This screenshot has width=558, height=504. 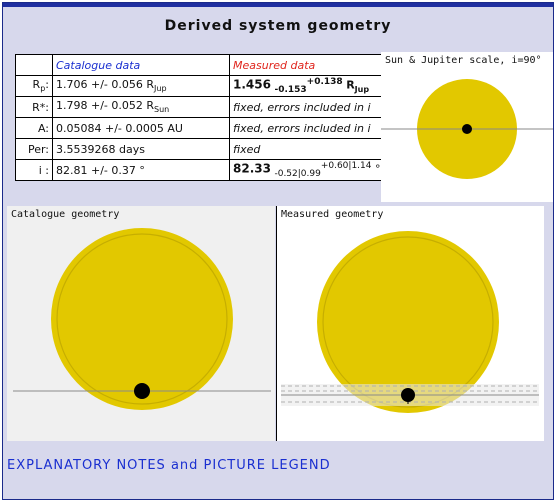 What do you see at coordinates (317, 107) in the screenshot?
I see `measured-rstar: fixed, errors included in i` at bounding box center [317, 107].